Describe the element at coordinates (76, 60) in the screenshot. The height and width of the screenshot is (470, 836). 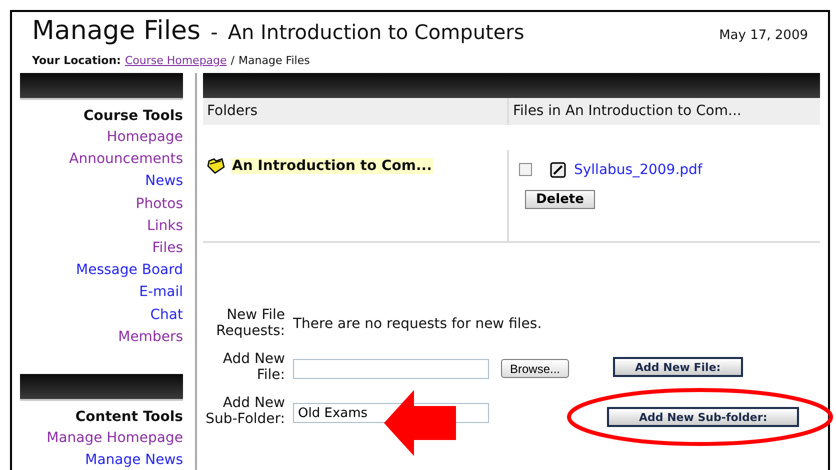
I see `location-label: Your Location:` at that location.